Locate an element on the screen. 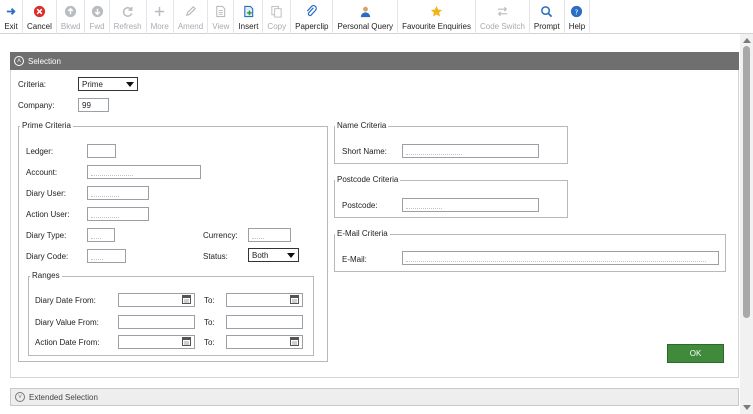  email-label: E-Mail: is located at coordinates (354, 259).